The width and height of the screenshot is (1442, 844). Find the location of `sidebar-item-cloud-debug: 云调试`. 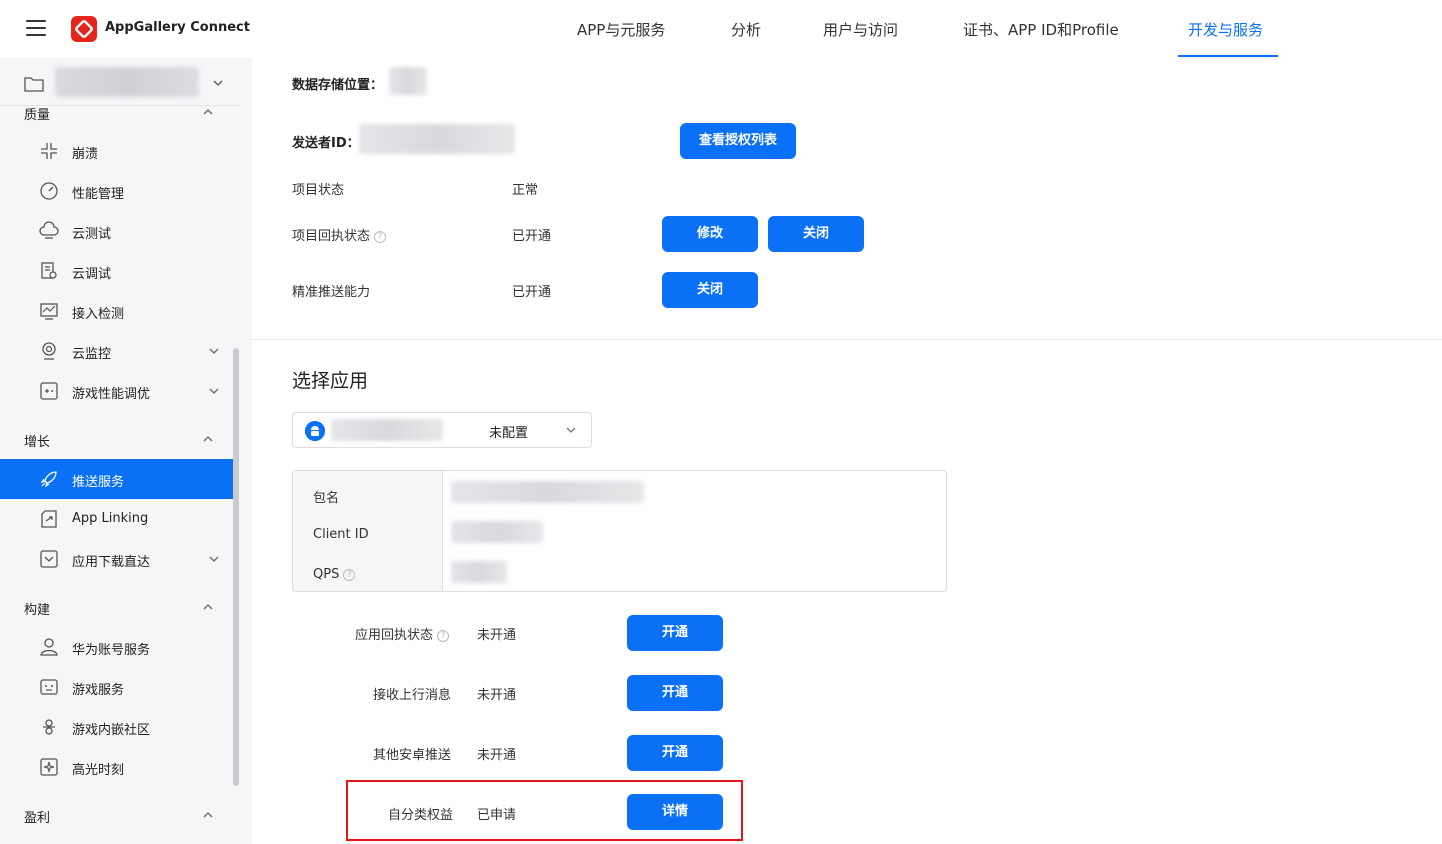

sidebar-item-cloud-debug: 云调试 is located at coordinates (117, 271).